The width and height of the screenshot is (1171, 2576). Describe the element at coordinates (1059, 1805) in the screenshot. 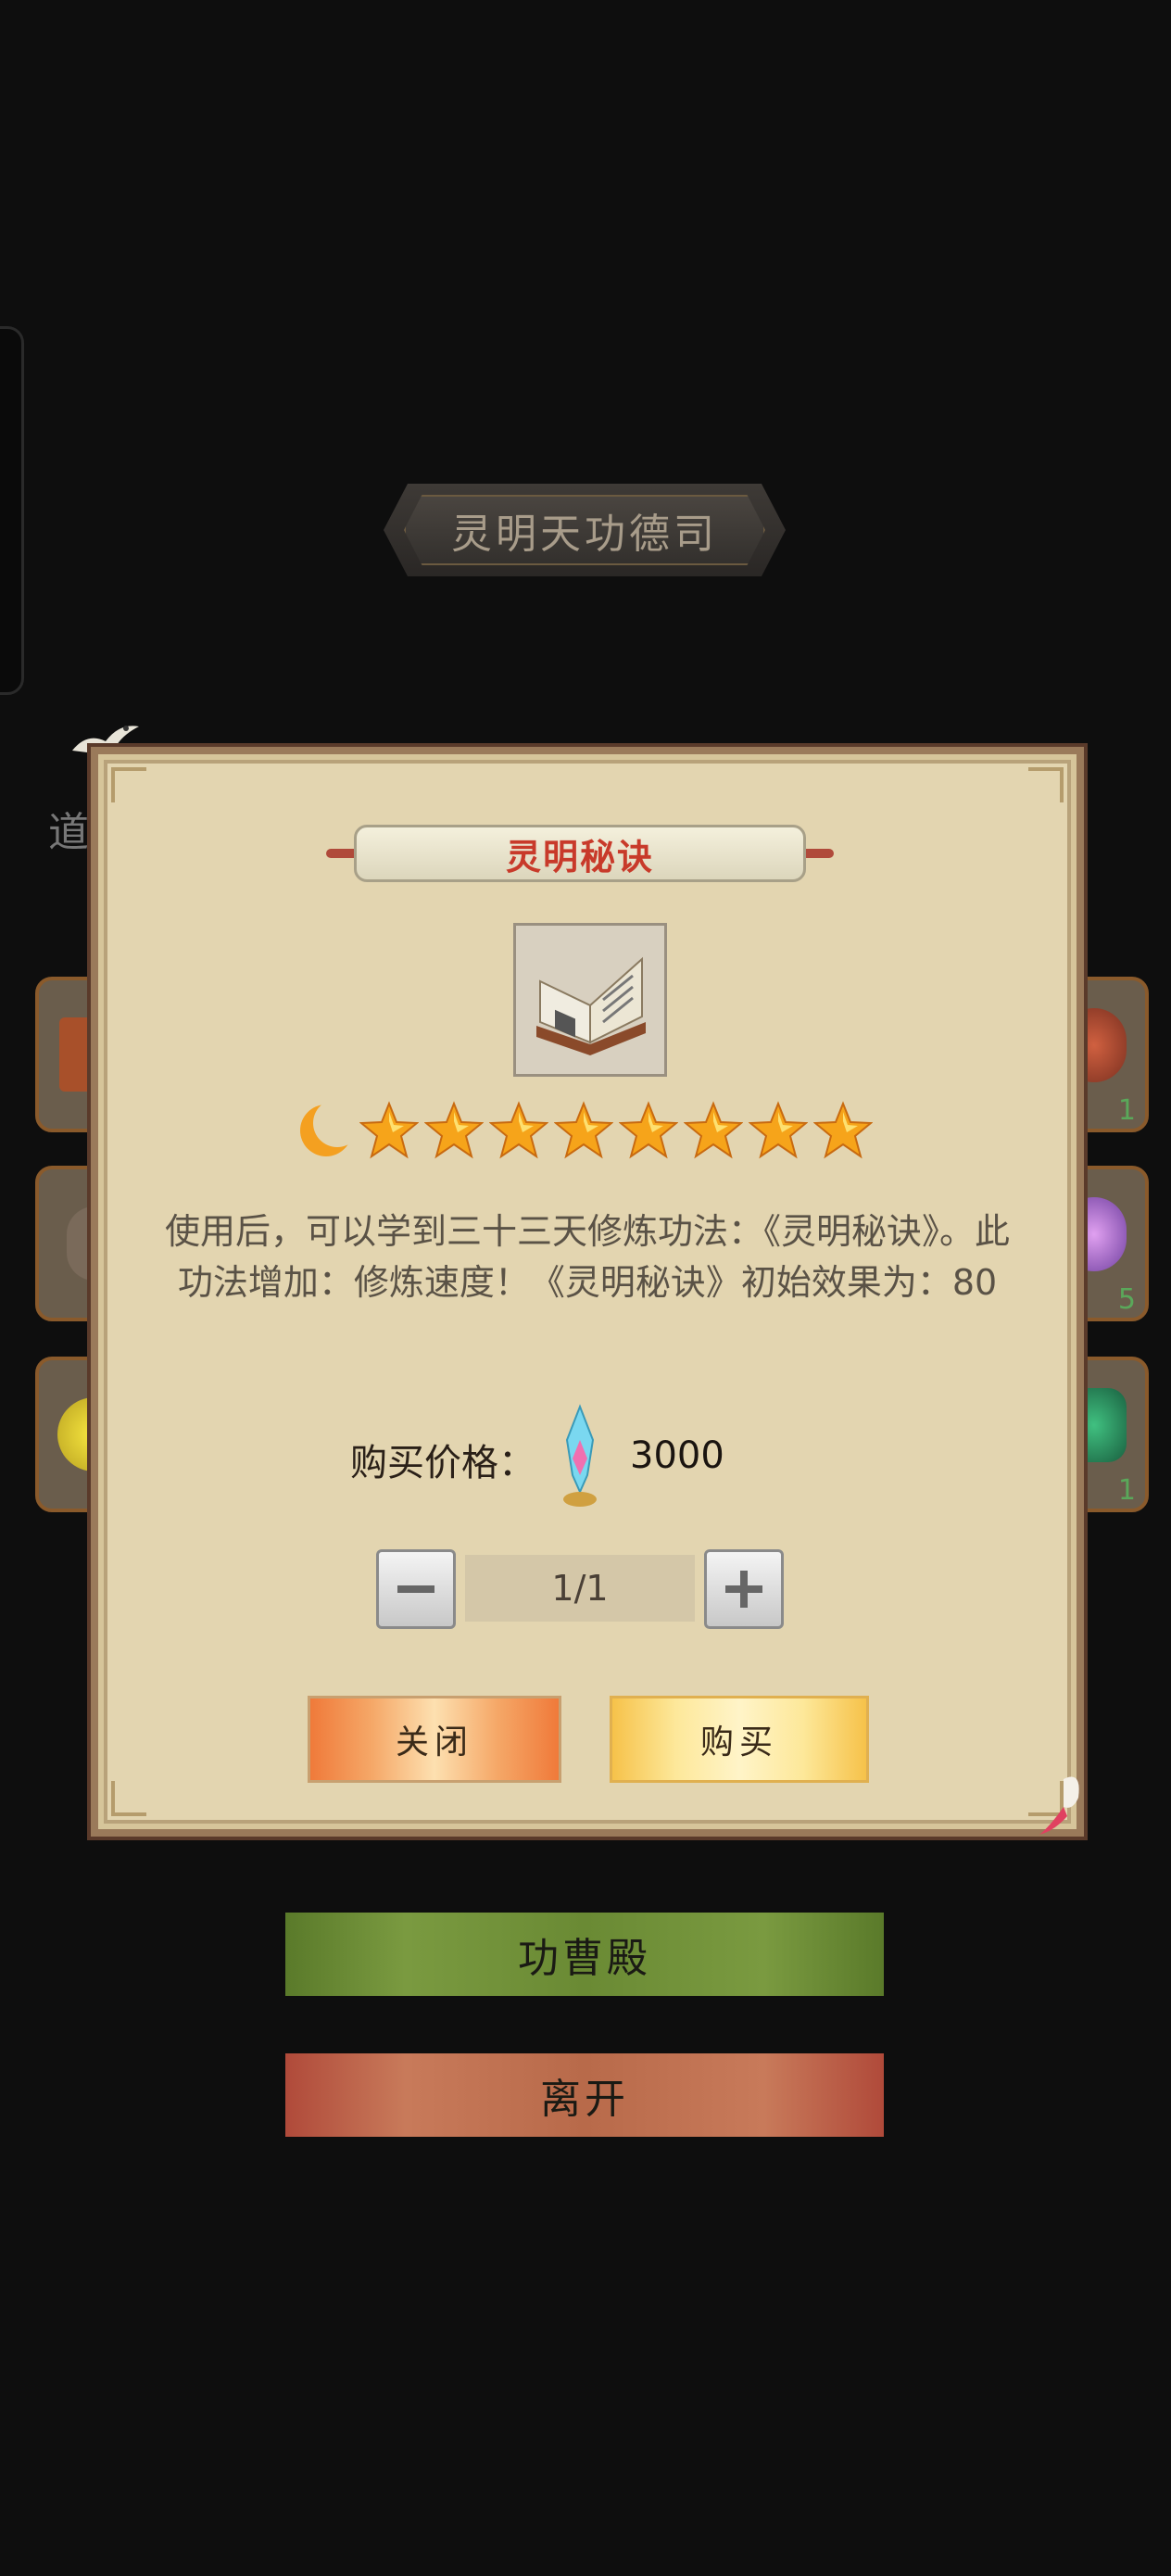

I see `butterfly-icon` at that location.